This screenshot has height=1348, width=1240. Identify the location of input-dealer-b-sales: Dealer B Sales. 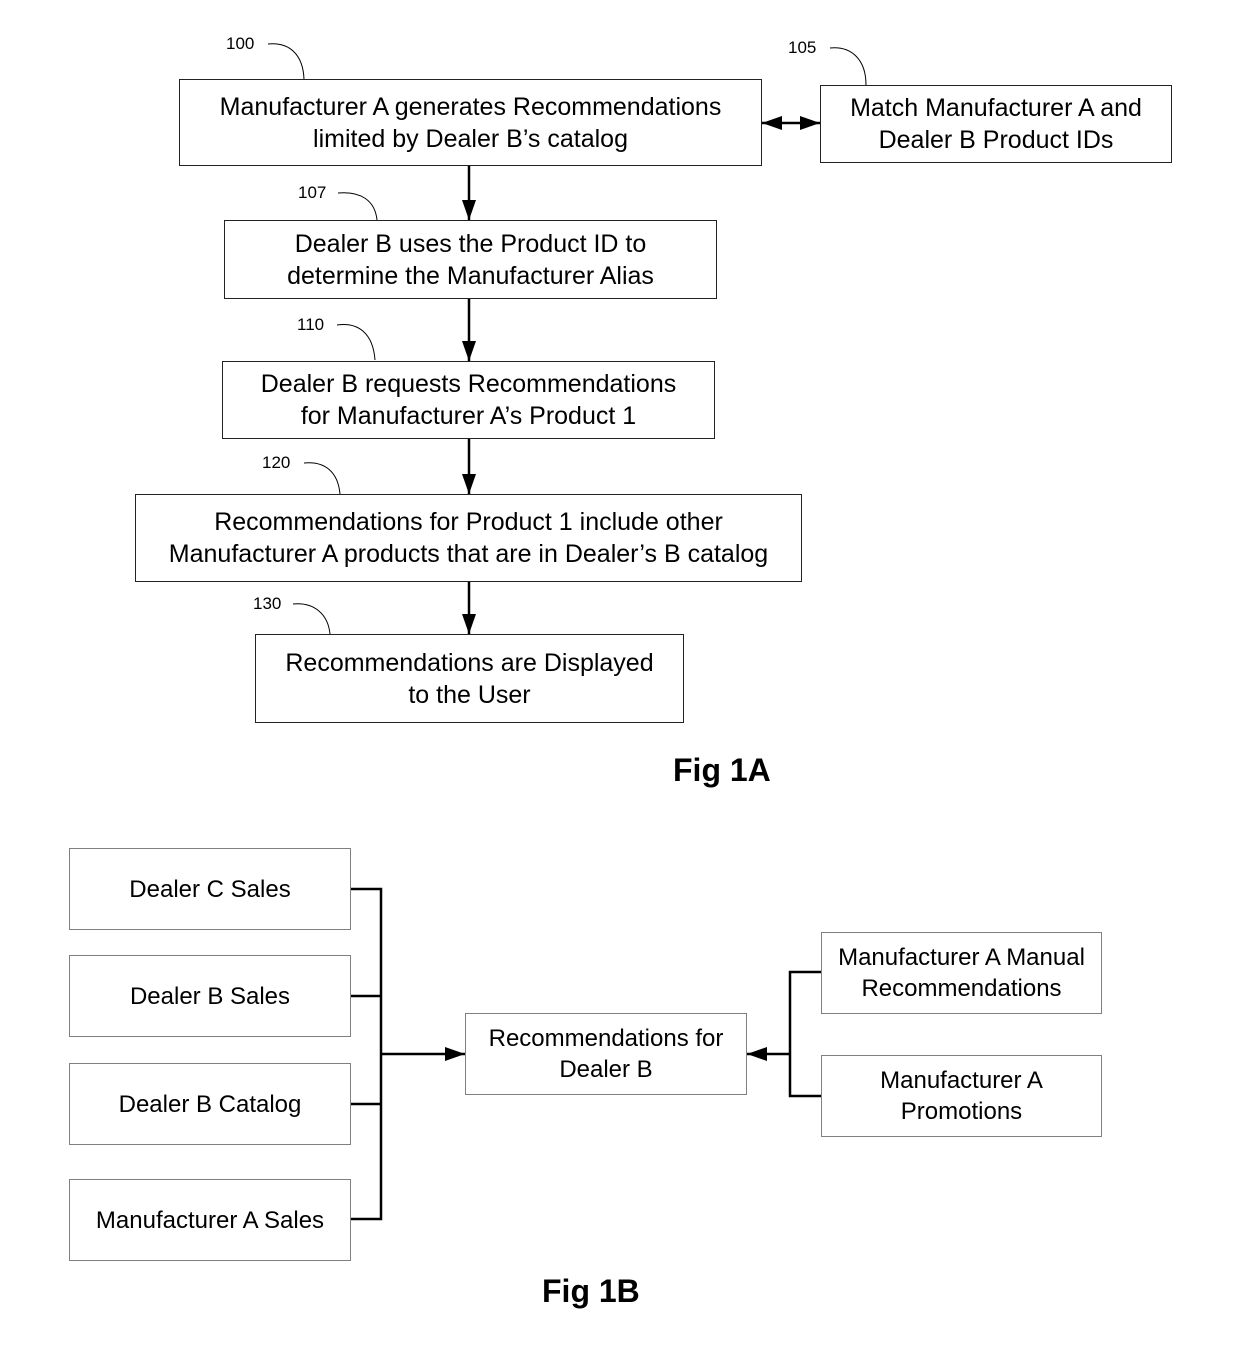
(210, 996).